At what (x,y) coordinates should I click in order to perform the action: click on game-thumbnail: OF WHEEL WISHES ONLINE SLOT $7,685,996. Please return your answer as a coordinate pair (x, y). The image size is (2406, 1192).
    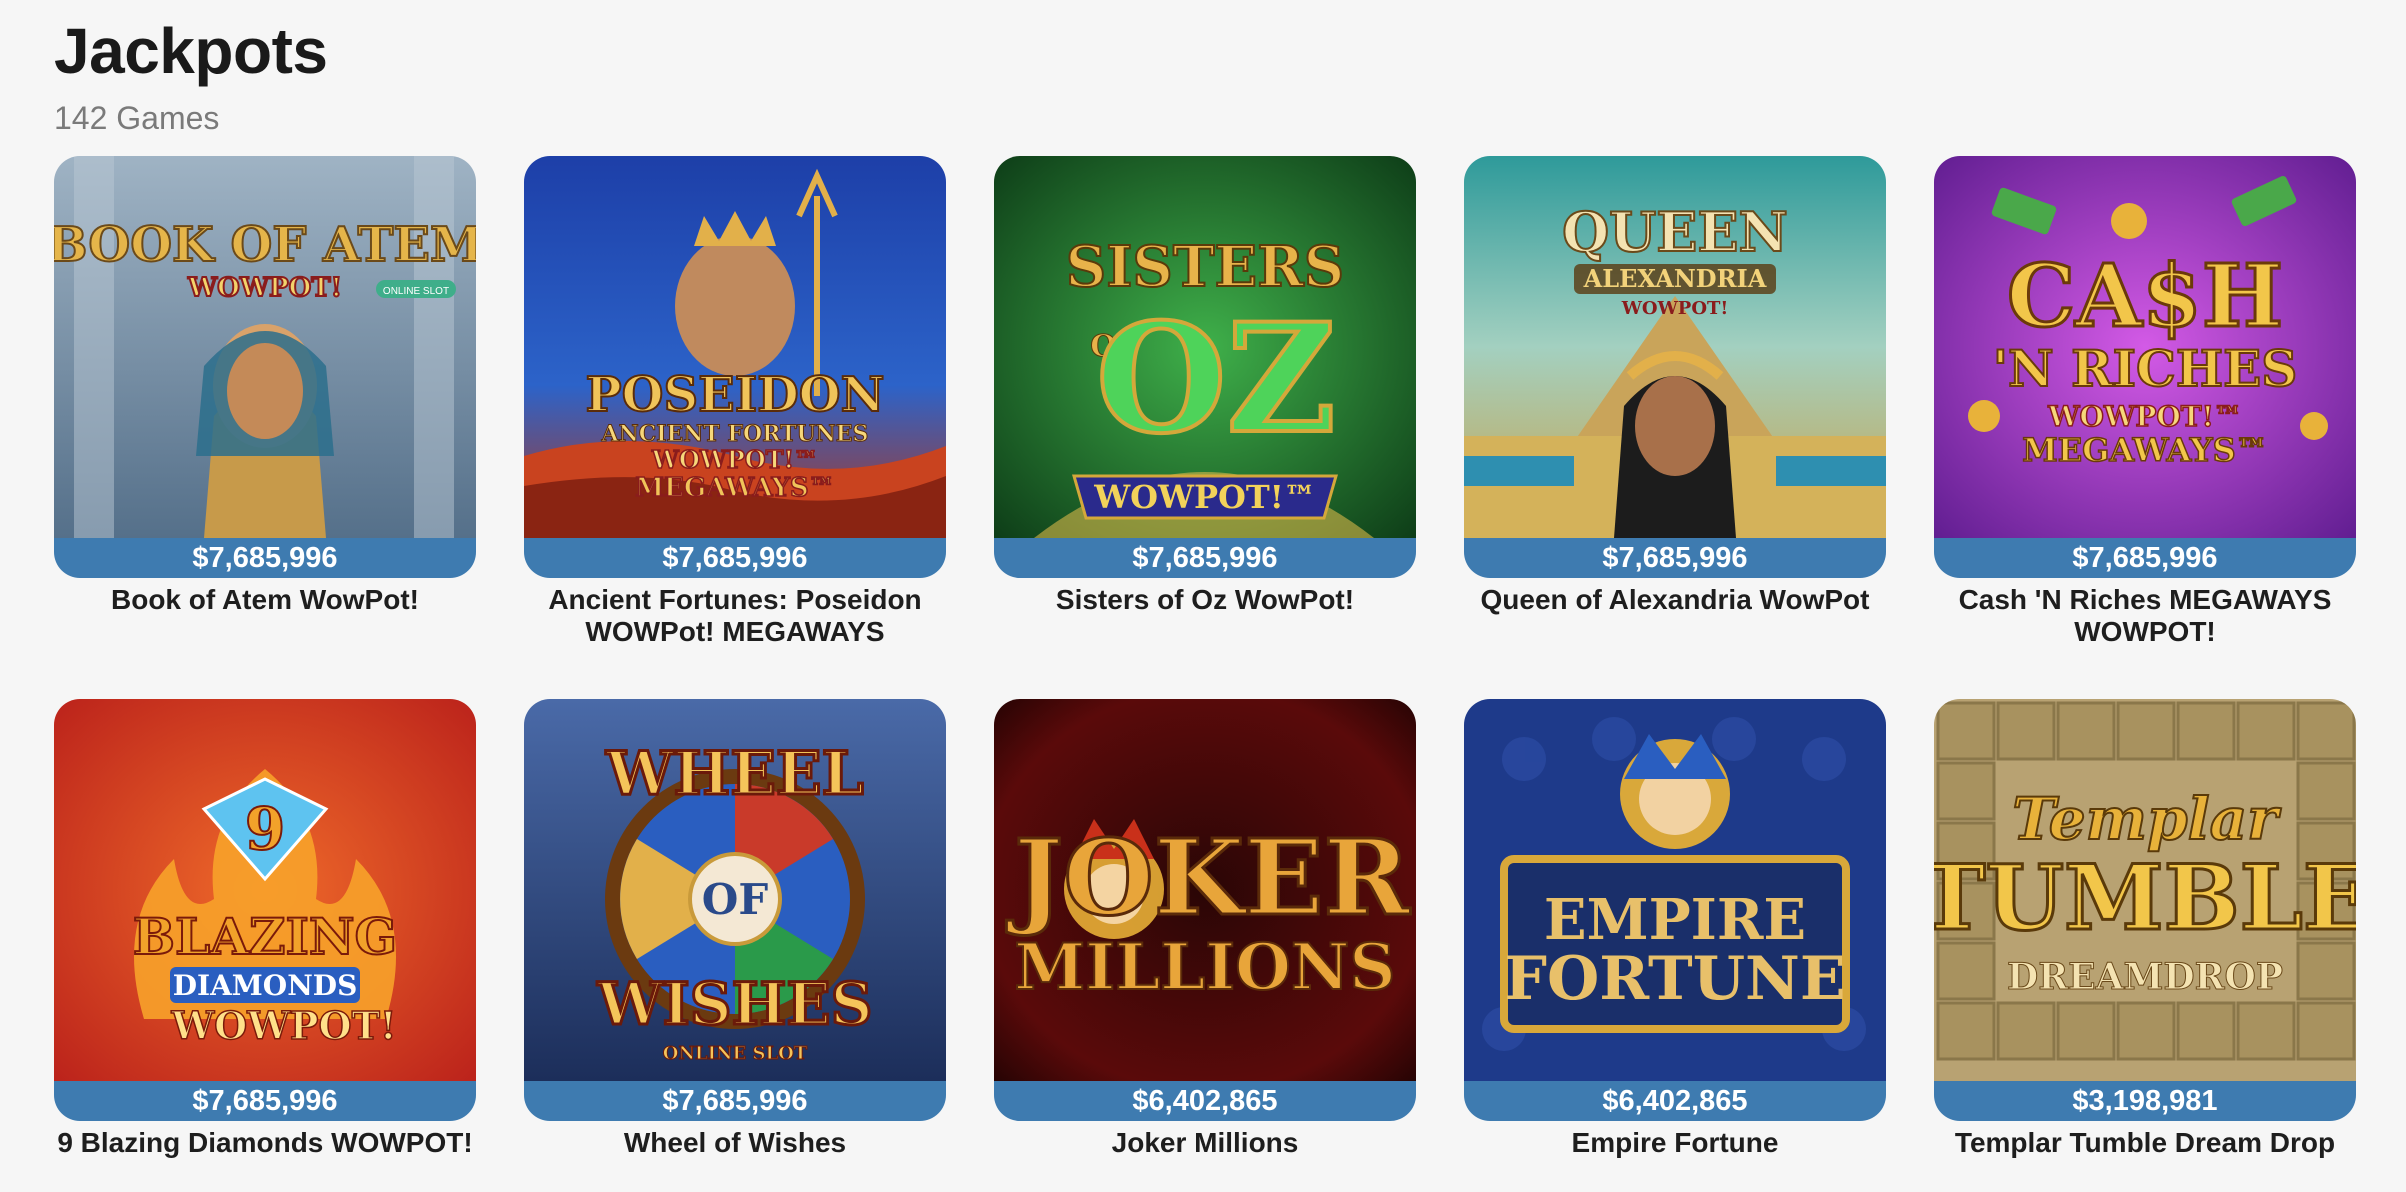
    Looking at the image, I should click on (735, 910).